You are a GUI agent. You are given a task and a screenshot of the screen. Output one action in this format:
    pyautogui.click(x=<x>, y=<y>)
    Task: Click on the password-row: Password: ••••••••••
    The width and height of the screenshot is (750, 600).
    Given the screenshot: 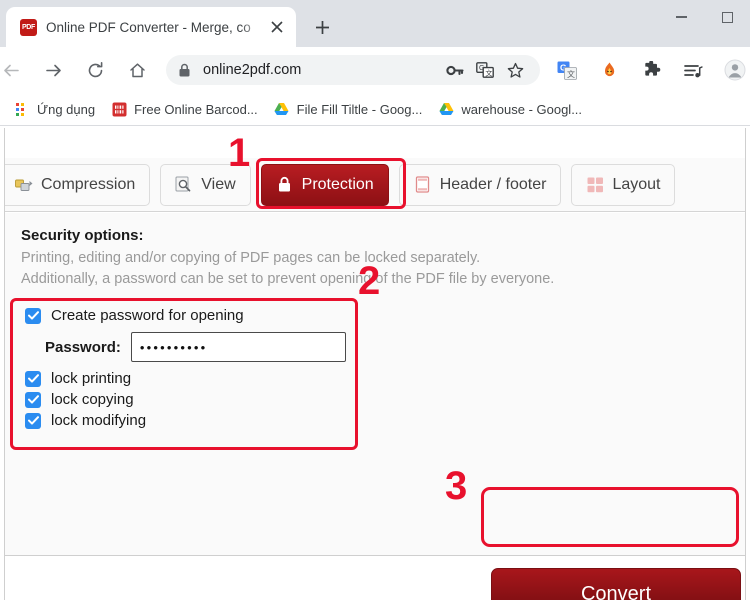 What is the action you would take?
    pyautogui.click(x=189, y=347)
    